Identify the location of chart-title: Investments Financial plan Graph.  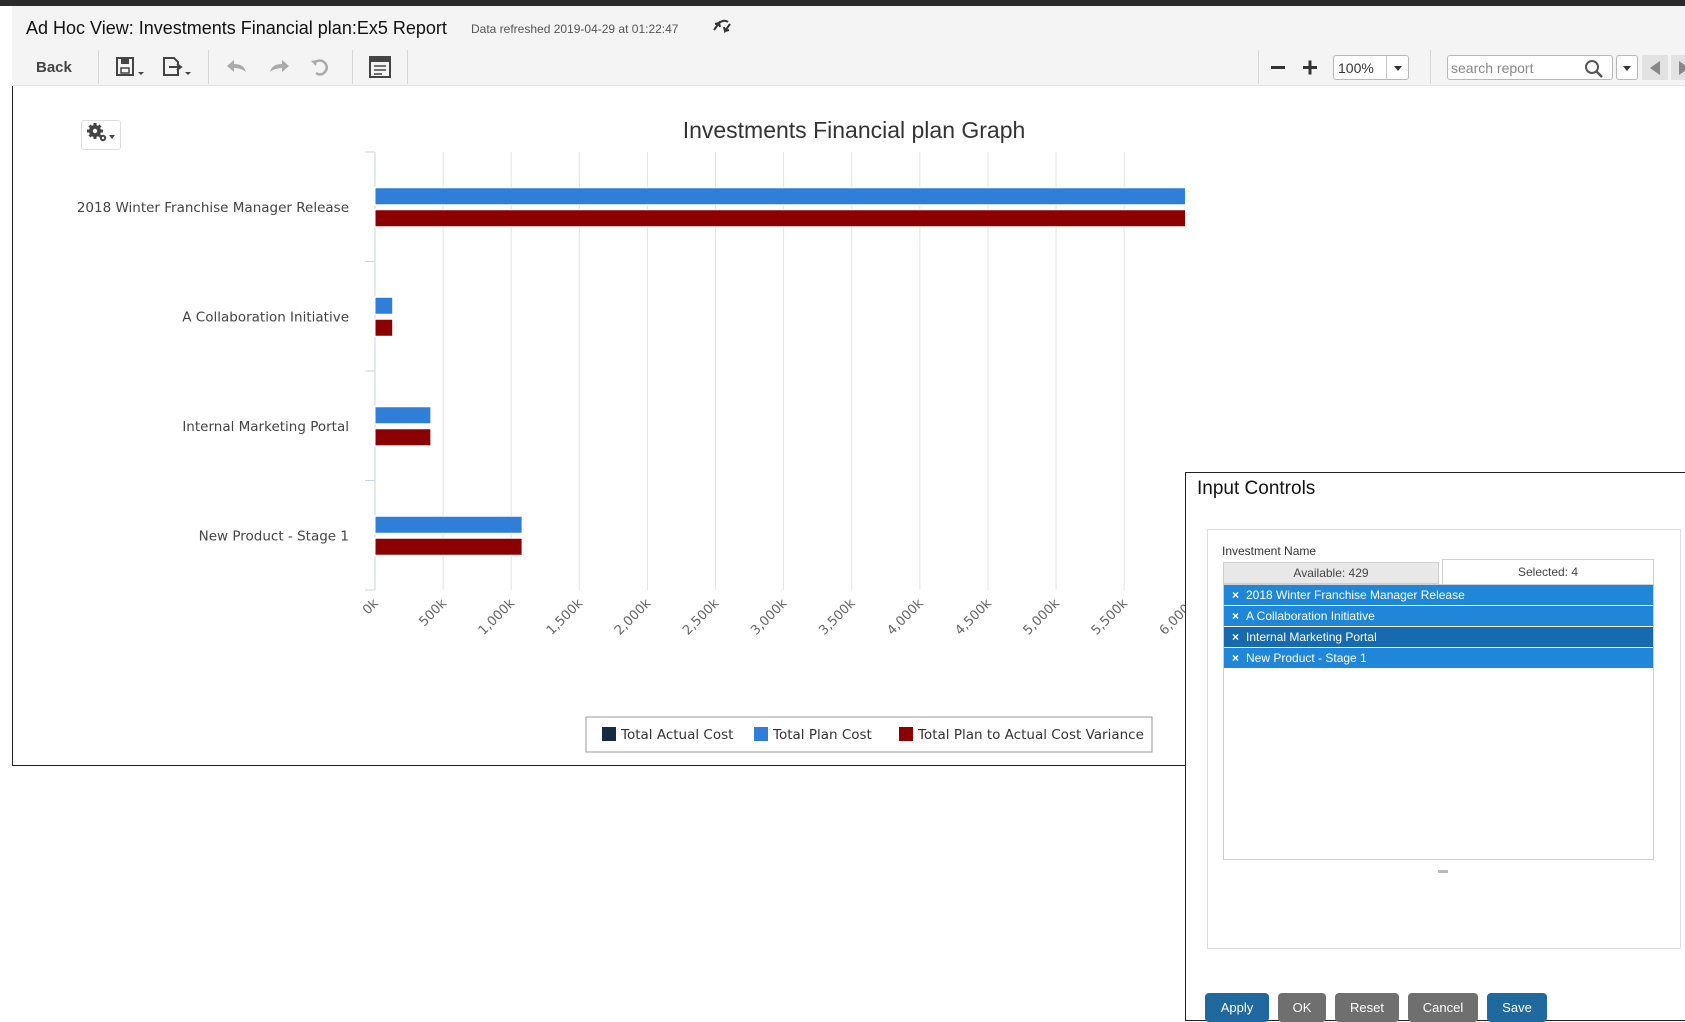
(854, 130).